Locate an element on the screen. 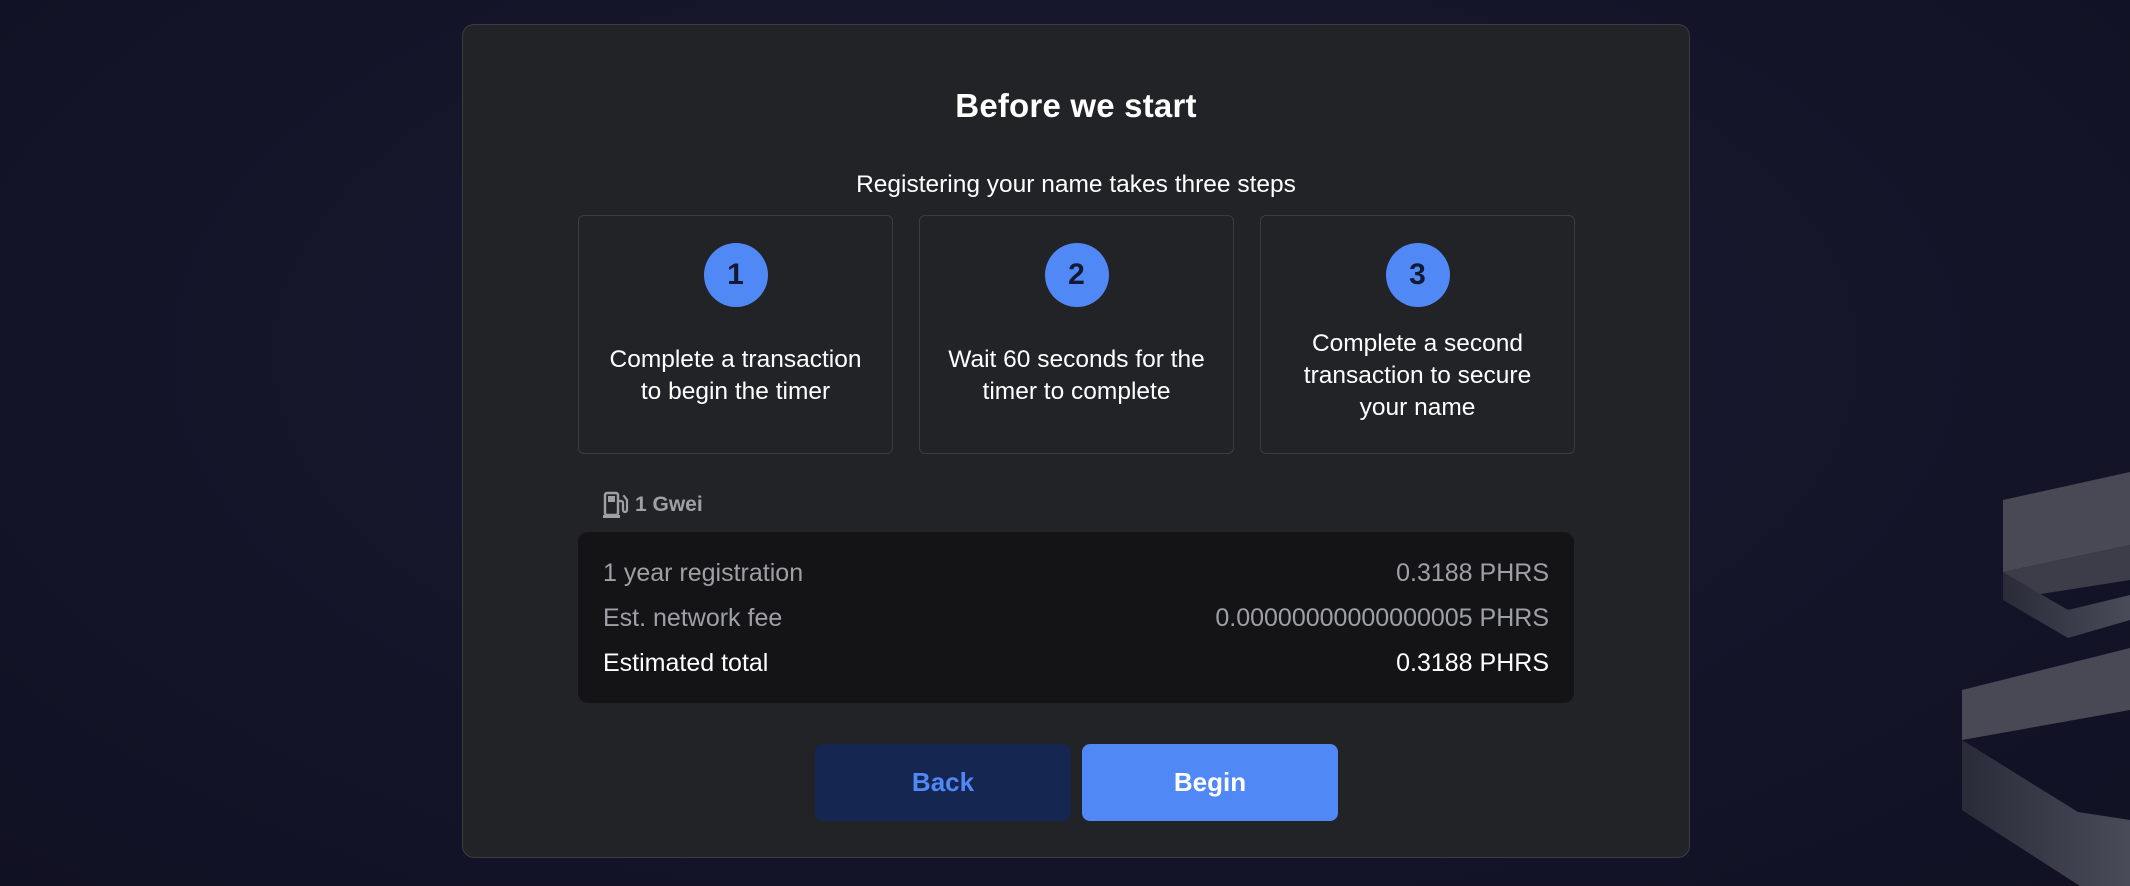  step-number-badge: 3 is located at coordinates (1417, 275).